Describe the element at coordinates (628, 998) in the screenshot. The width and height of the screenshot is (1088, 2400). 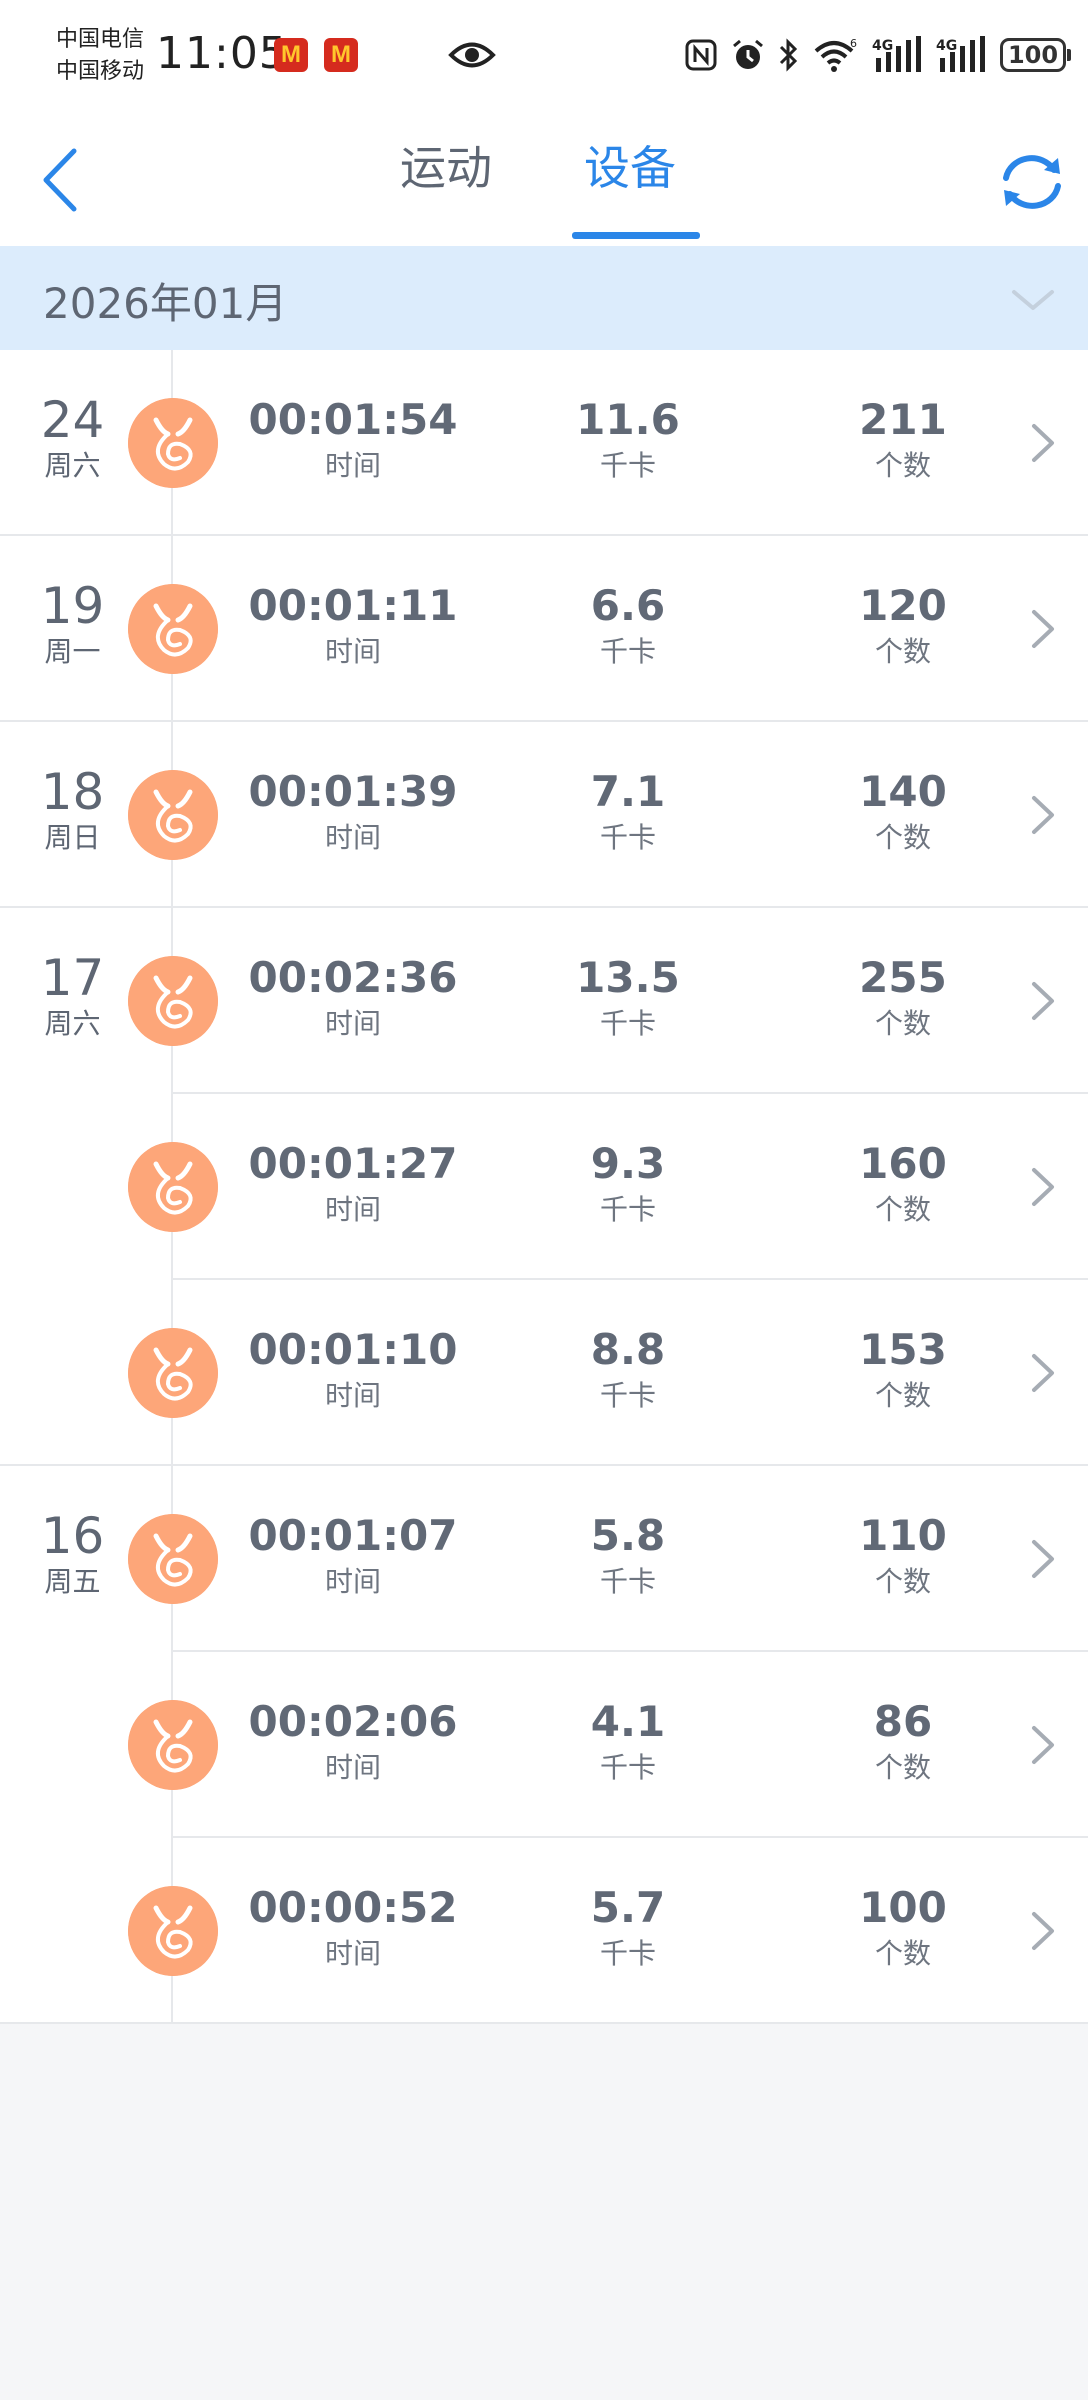
I see `calories-stat: 13.5 千卡` at that location.